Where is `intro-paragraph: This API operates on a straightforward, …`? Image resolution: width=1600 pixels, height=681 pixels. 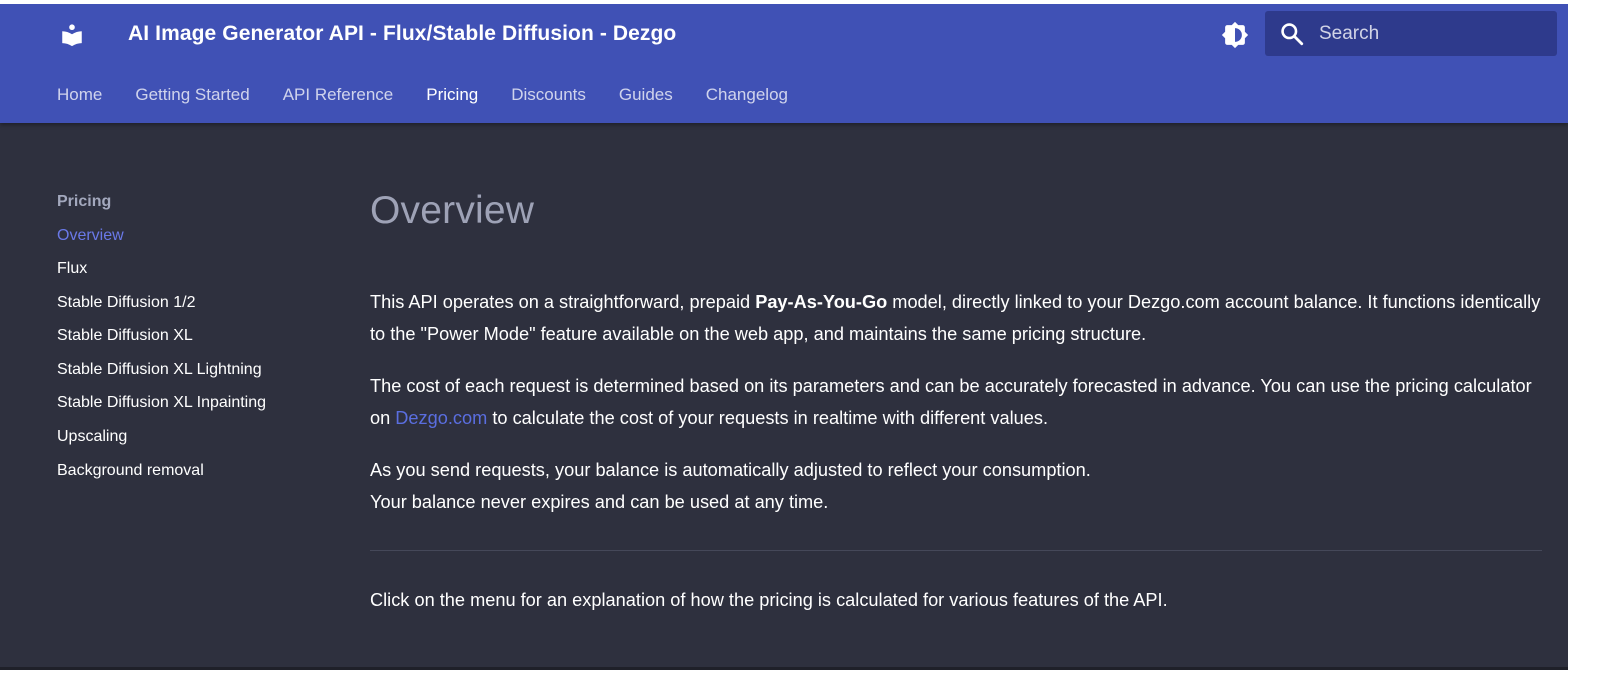 intro-paragraph: This API operates on a straightforward, … is located at coordinates (957, 318).